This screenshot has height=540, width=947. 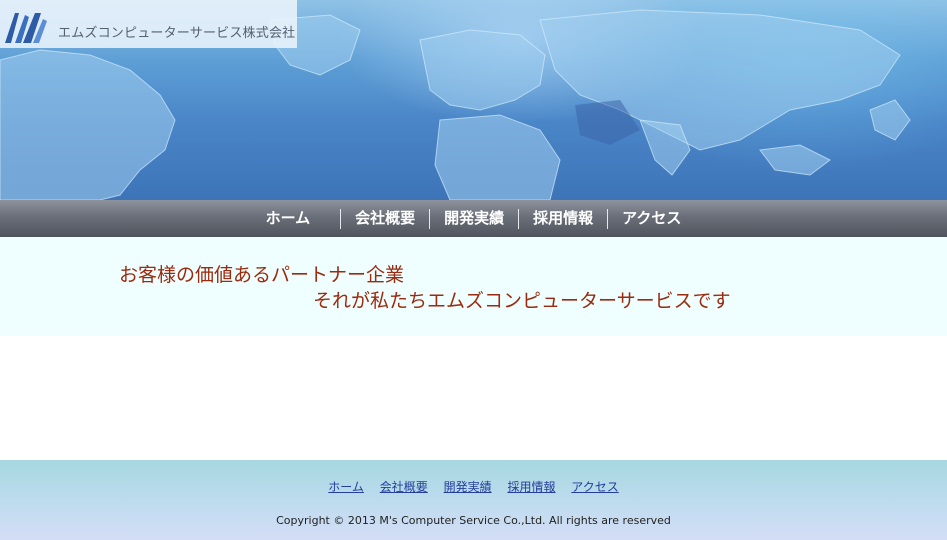 I want to click on tagline-line-2: それが私たちエムズコンピューターサービスです, so click(x=522, y=301).